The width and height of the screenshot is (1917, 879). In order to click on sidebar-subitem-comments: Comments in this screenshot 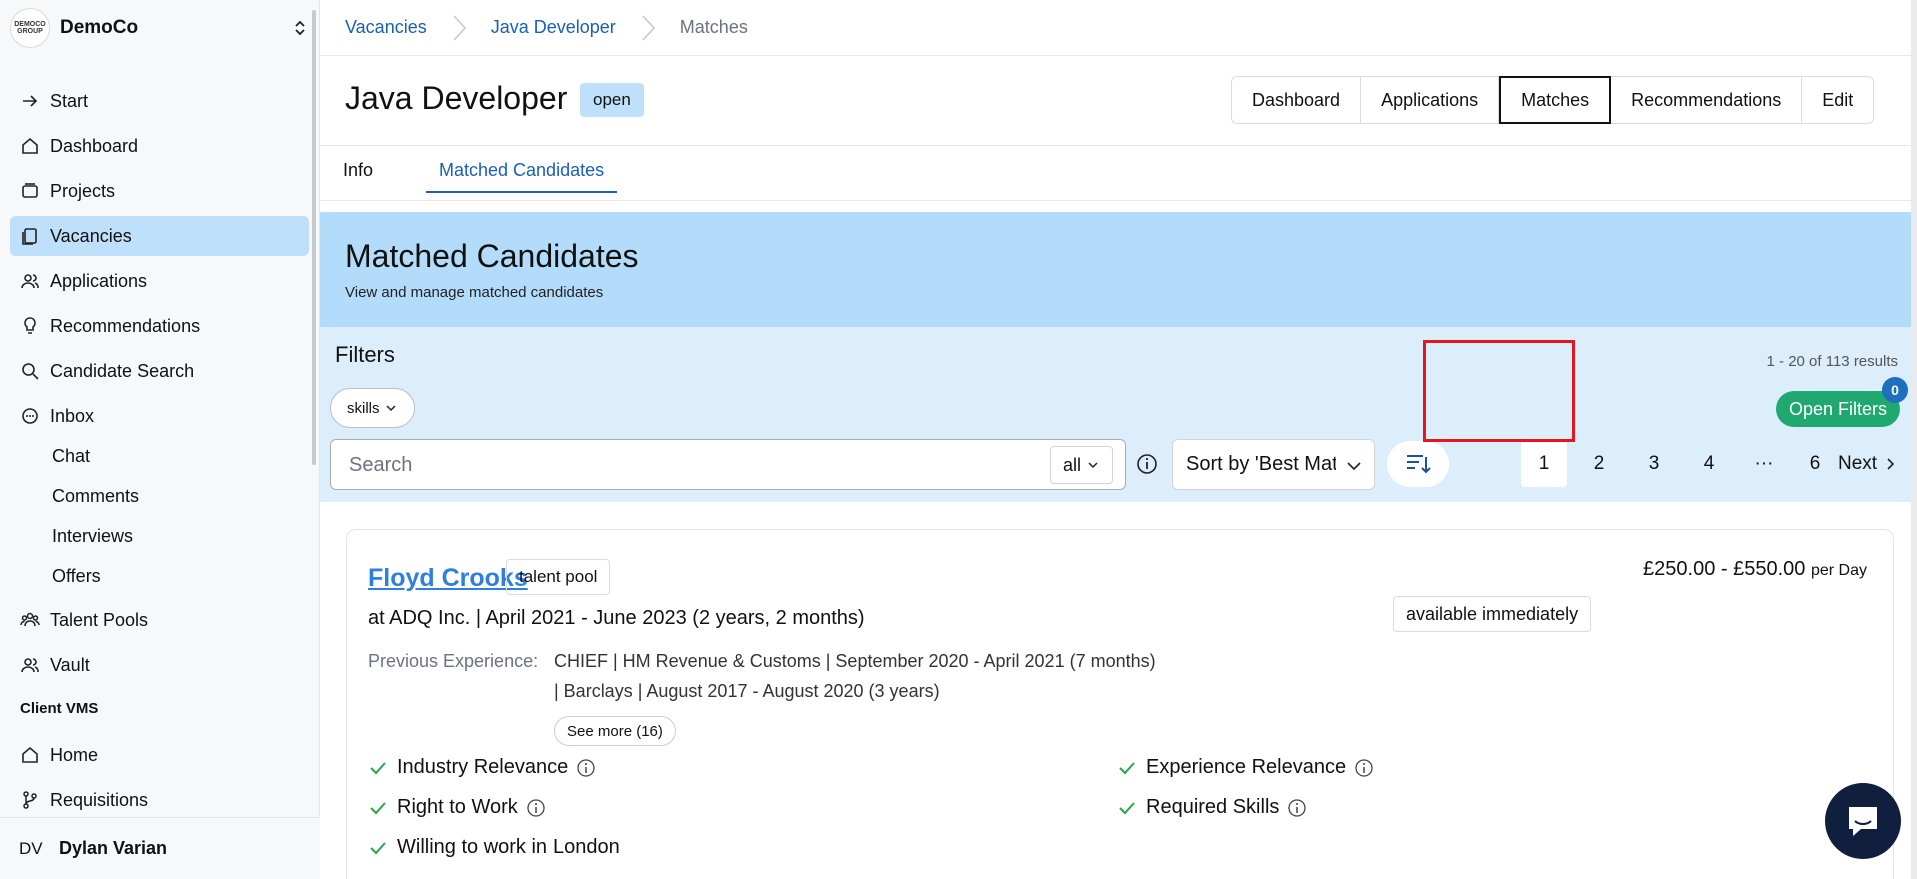, I will do `click(95, 496)`.